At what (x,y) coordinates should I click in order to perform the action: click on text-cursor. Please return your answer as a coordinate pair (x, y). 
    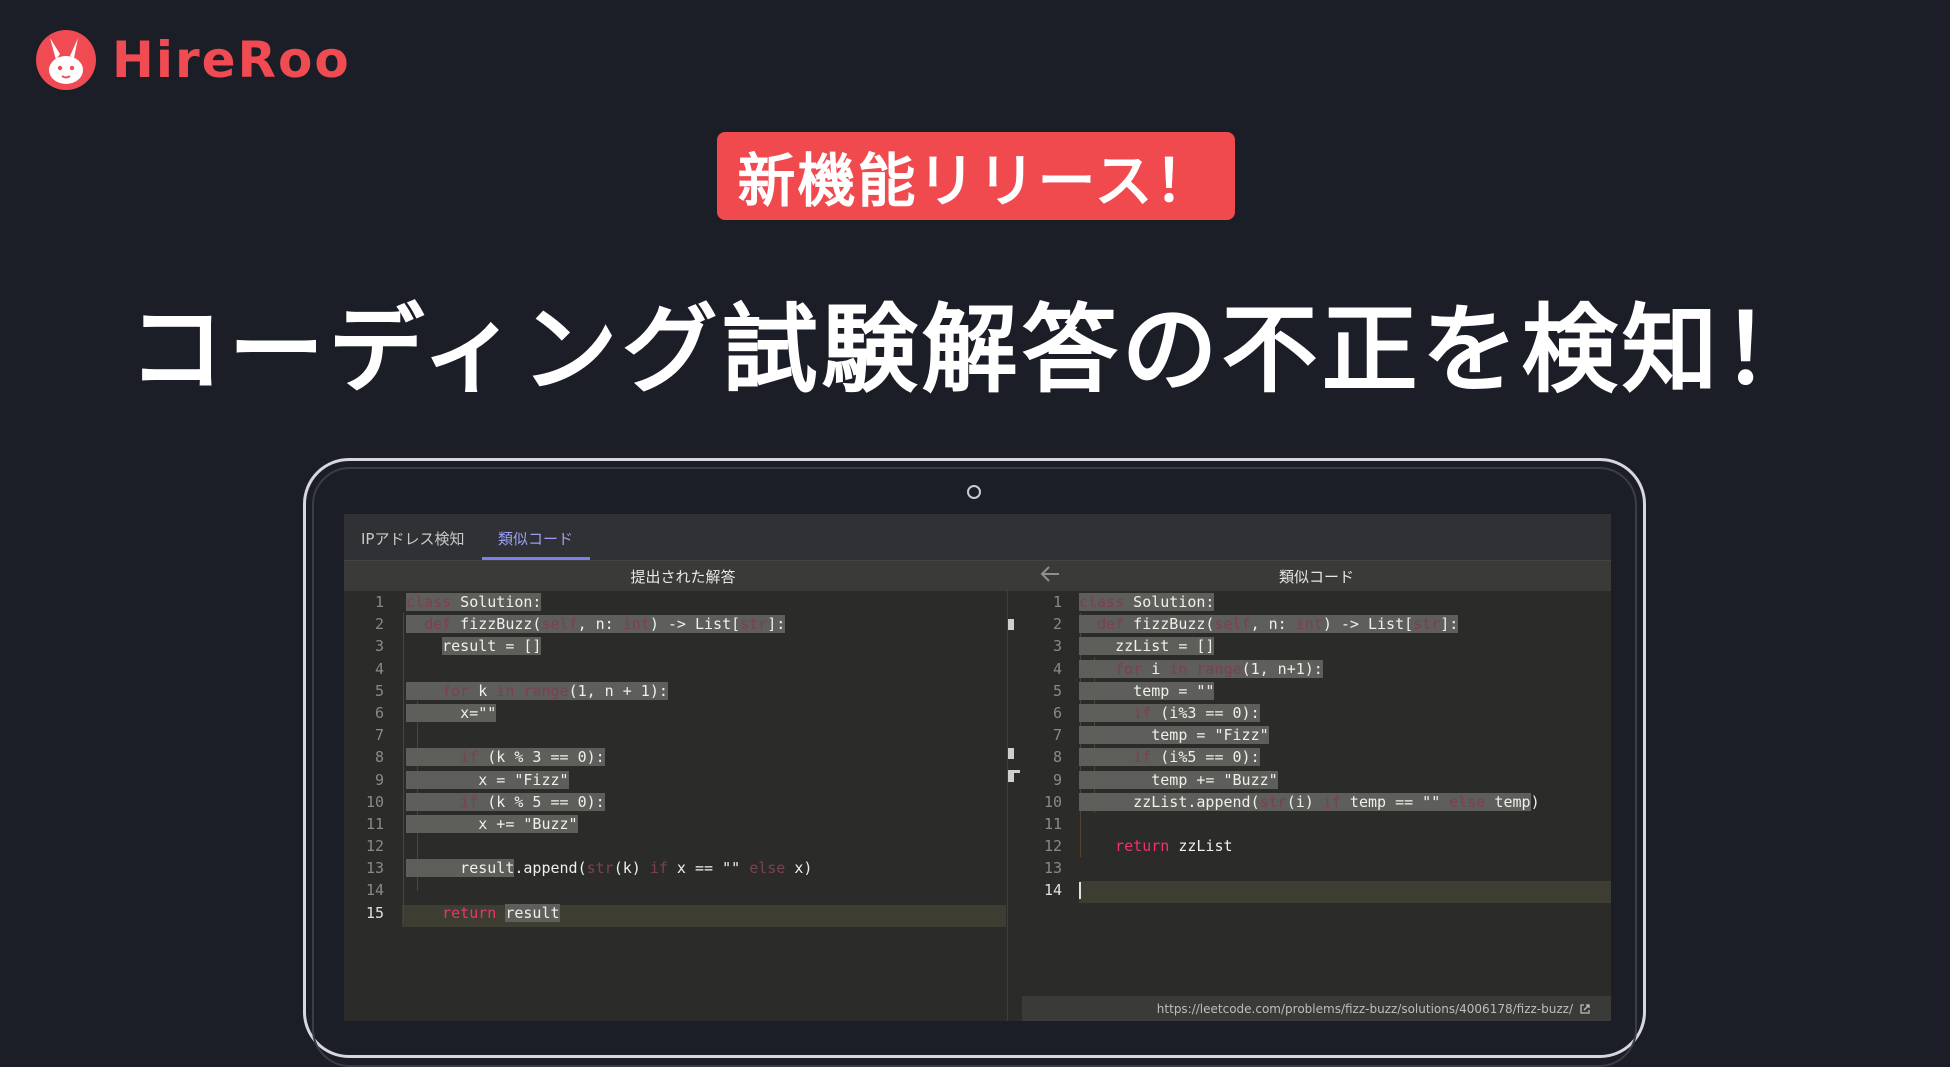
    Looking at the image, I should click on (1080, 891).